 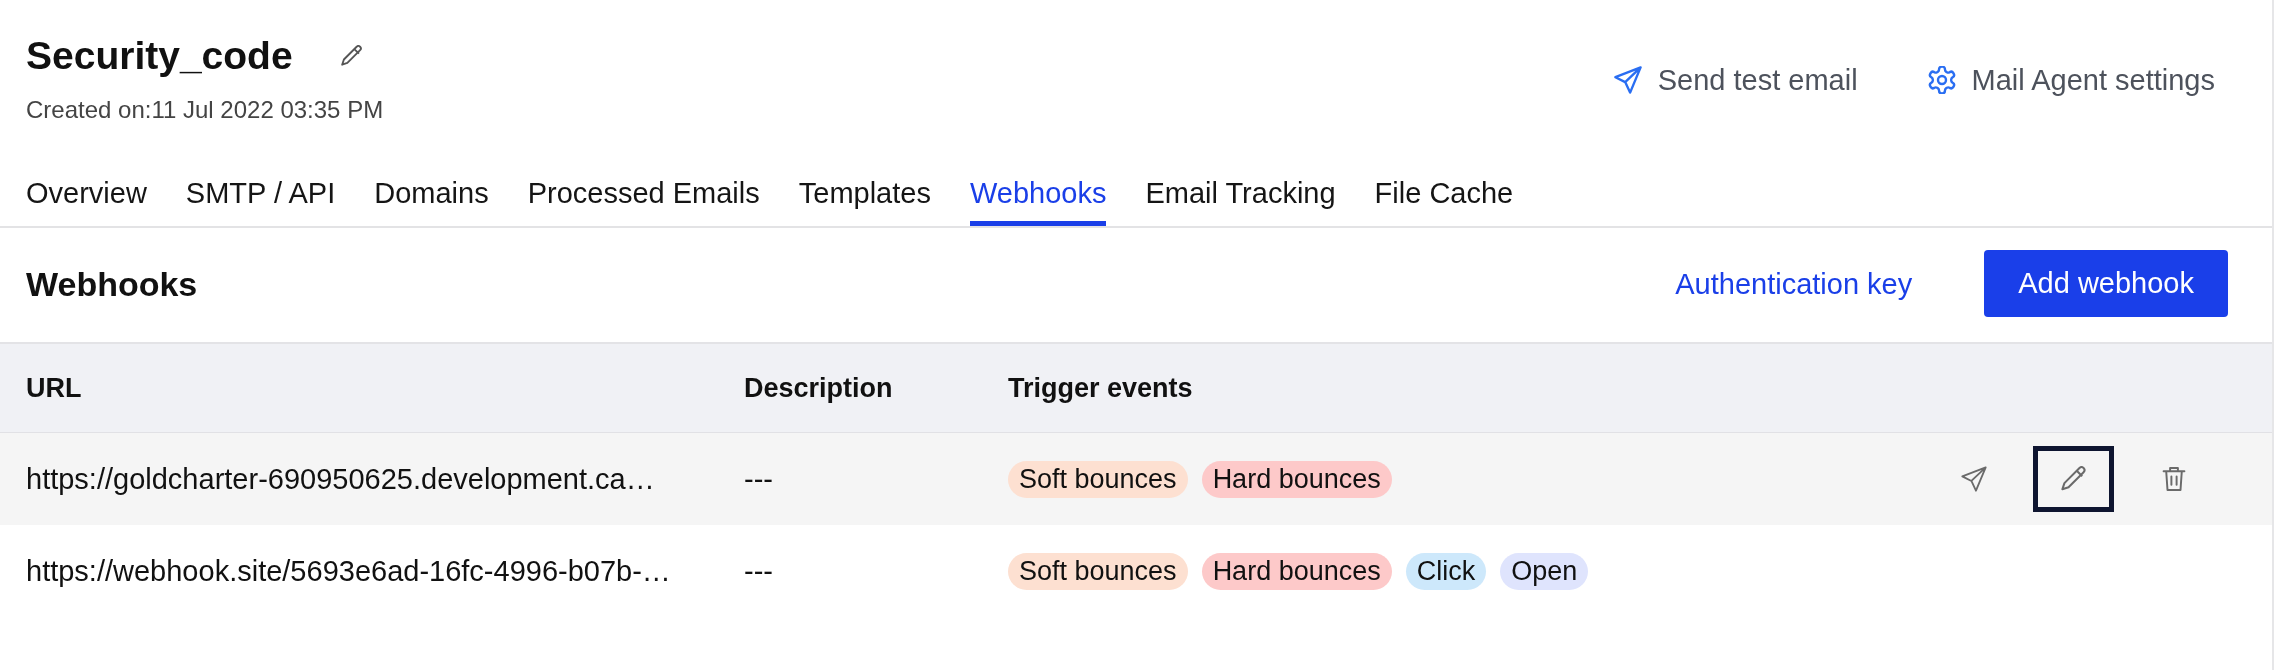 What do you see at coordinates (864, 200) in the screenshot?
I see `tab: Templates` at bounding box center [864, 200].